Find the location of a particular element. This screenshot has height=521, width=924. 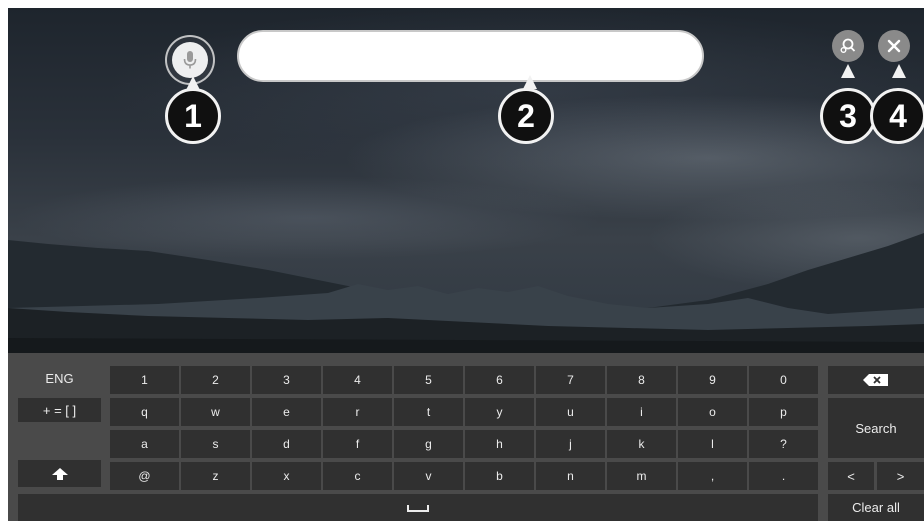

backspace-key is located at coordinates (876, 380).